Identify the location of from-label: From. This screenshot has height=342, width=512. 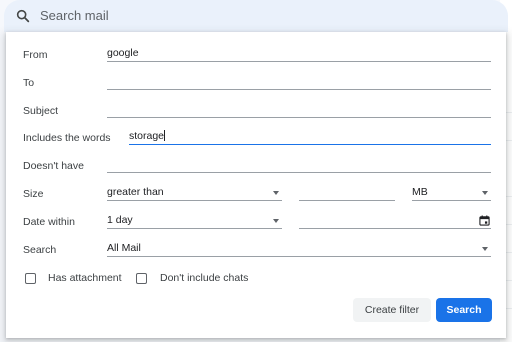
(35, 55).